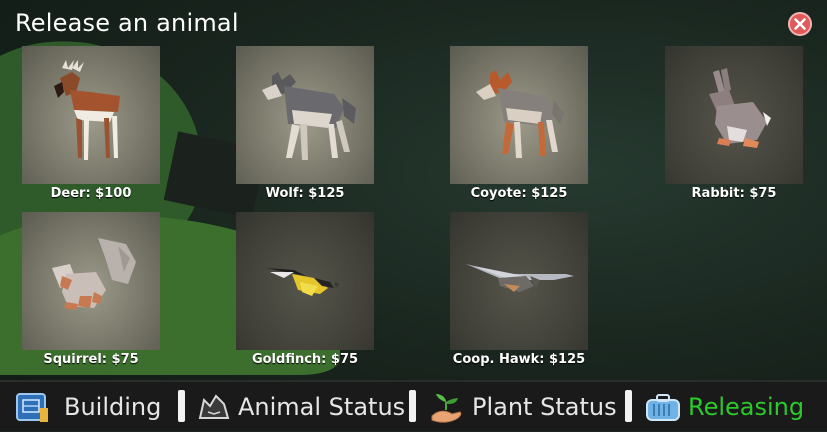 The height and width of the screenshot is (432, 827). I want to click on tab-building: Building, so click(87, 406).